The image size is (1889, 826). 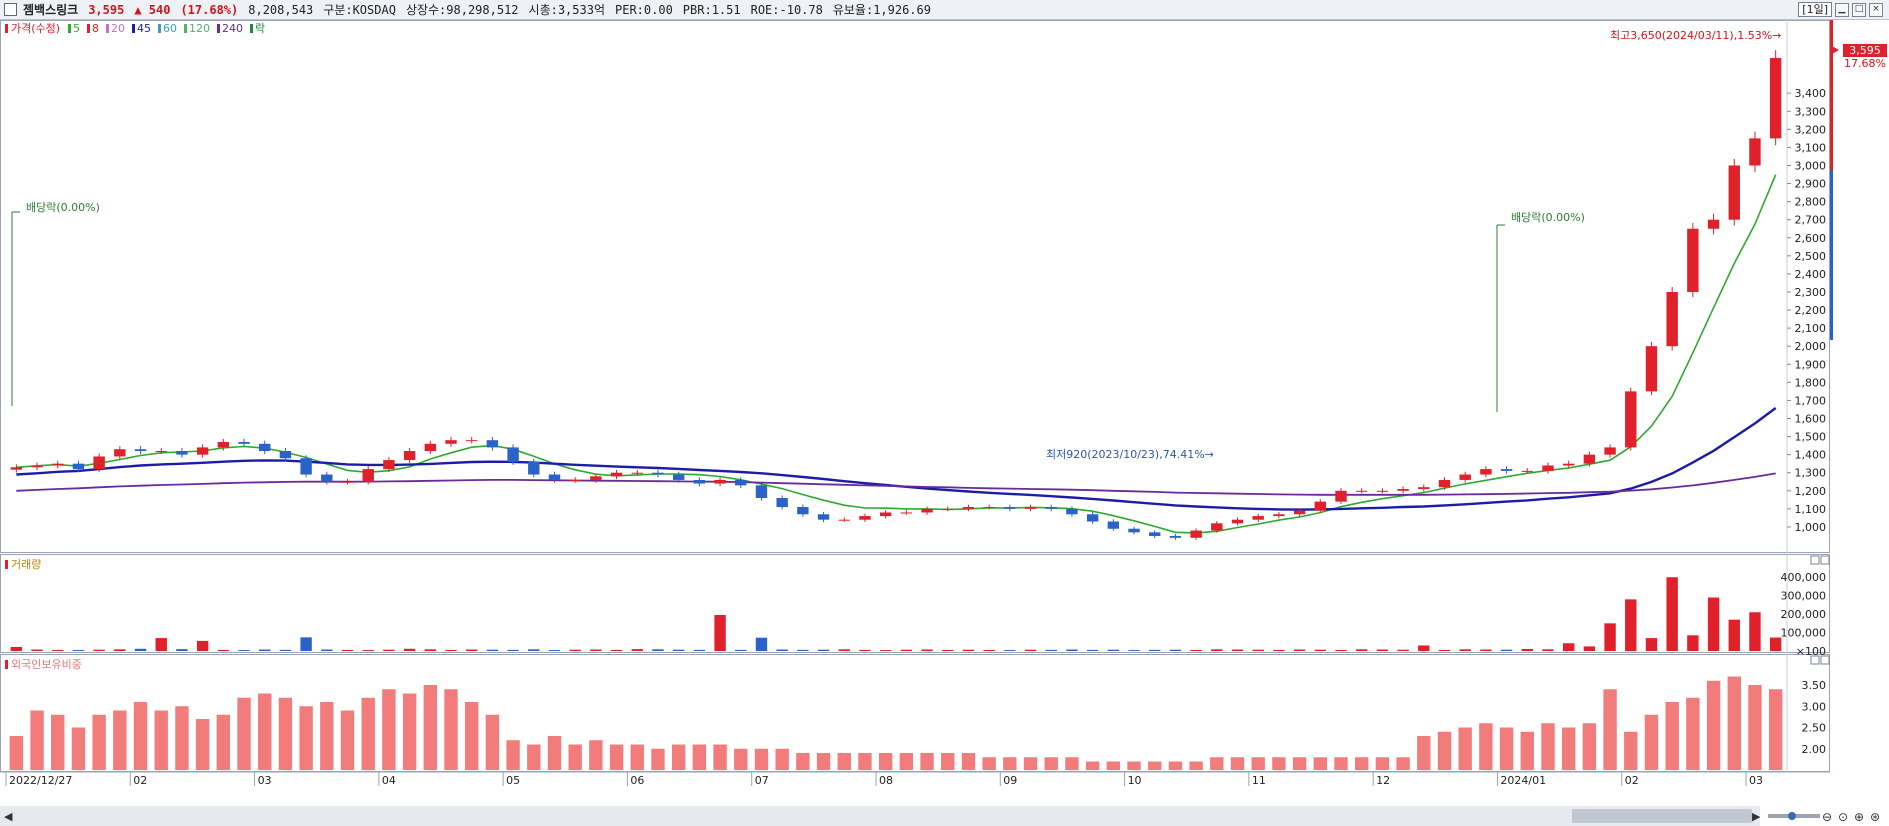 What do you see at coordinates (1859, 9) in the screenshot?
I see `maximize-icon: □` at bounding box center [1859, 9].